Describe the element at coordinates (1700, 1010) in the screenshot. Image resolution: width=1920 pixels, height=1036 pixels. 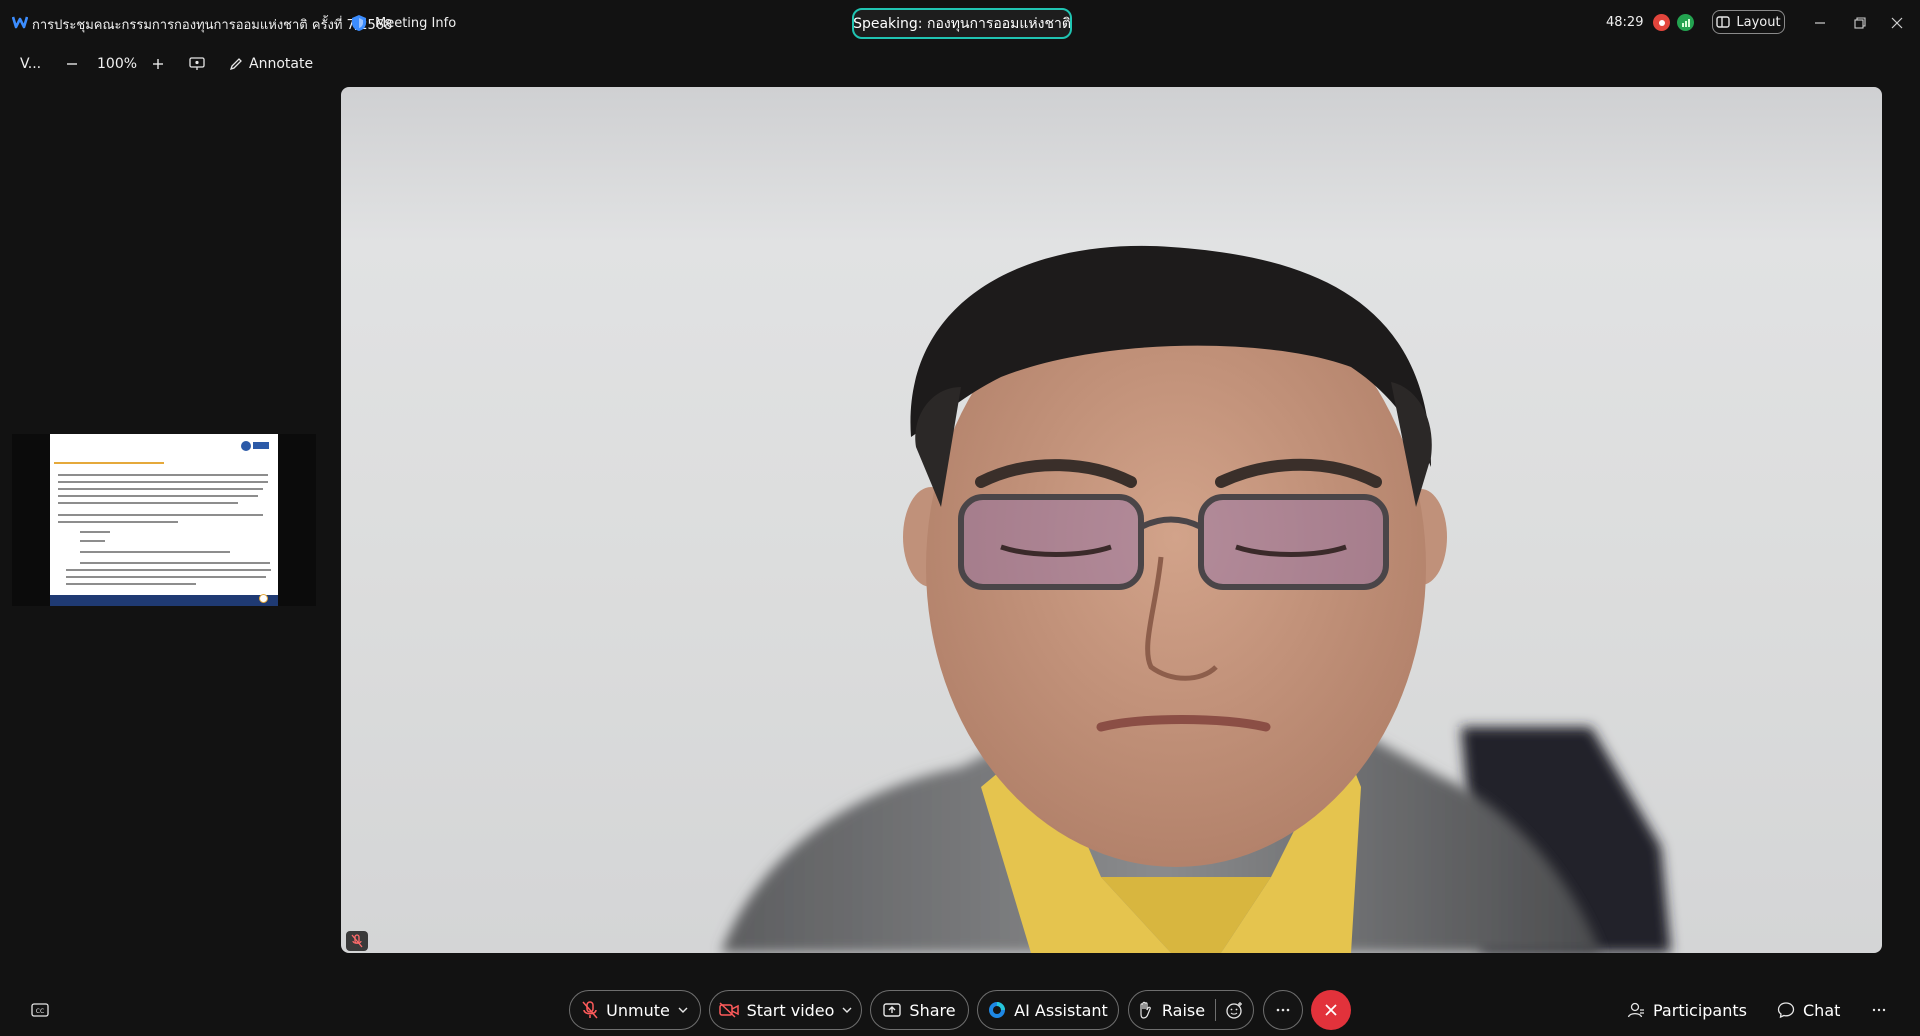
I see `participants-label: Participants` at that location.